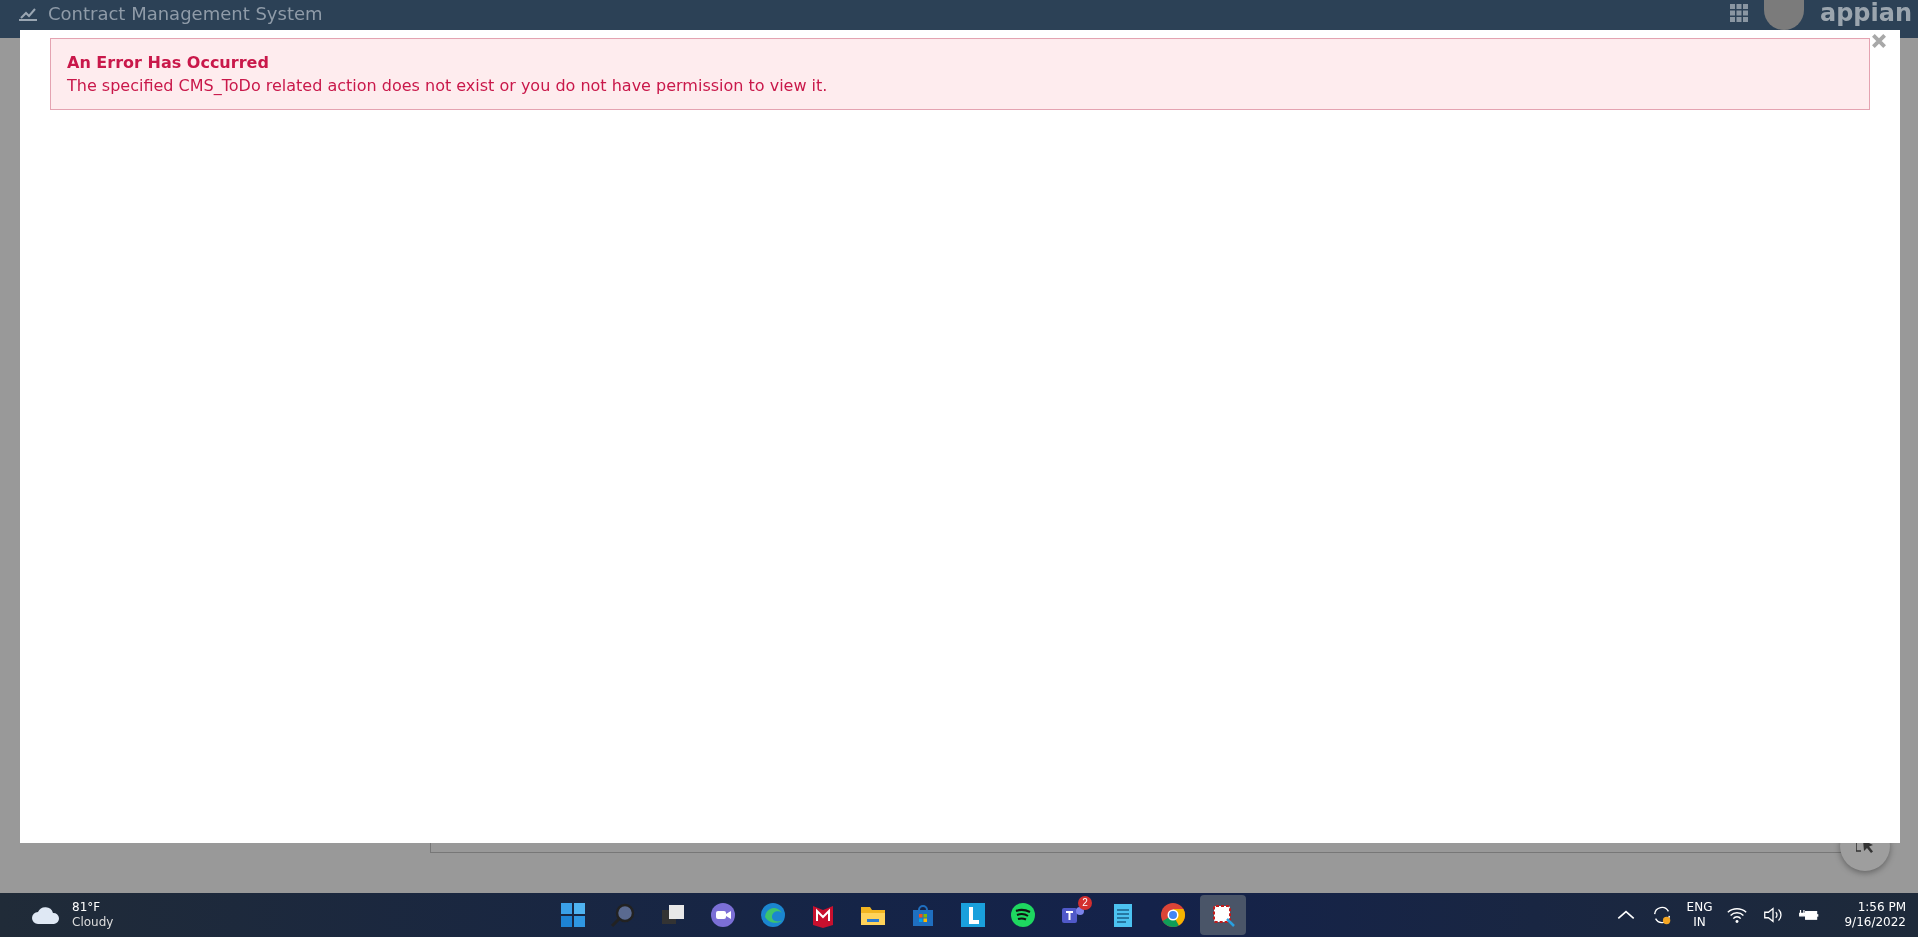 This screenshot has height=937, width=1918. Describe the element at coordinates (1783, 15) in the screenshot. I see `user-avatar` at that location.